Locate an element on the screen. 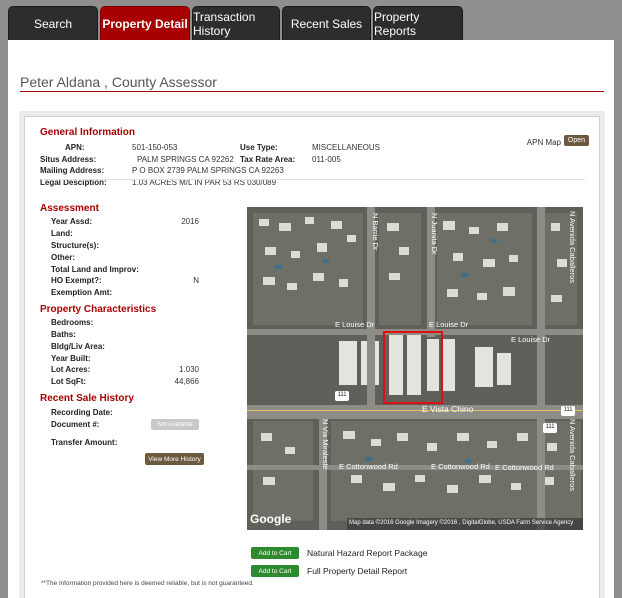  other-label: Other: is located at coordinates (63, 257).